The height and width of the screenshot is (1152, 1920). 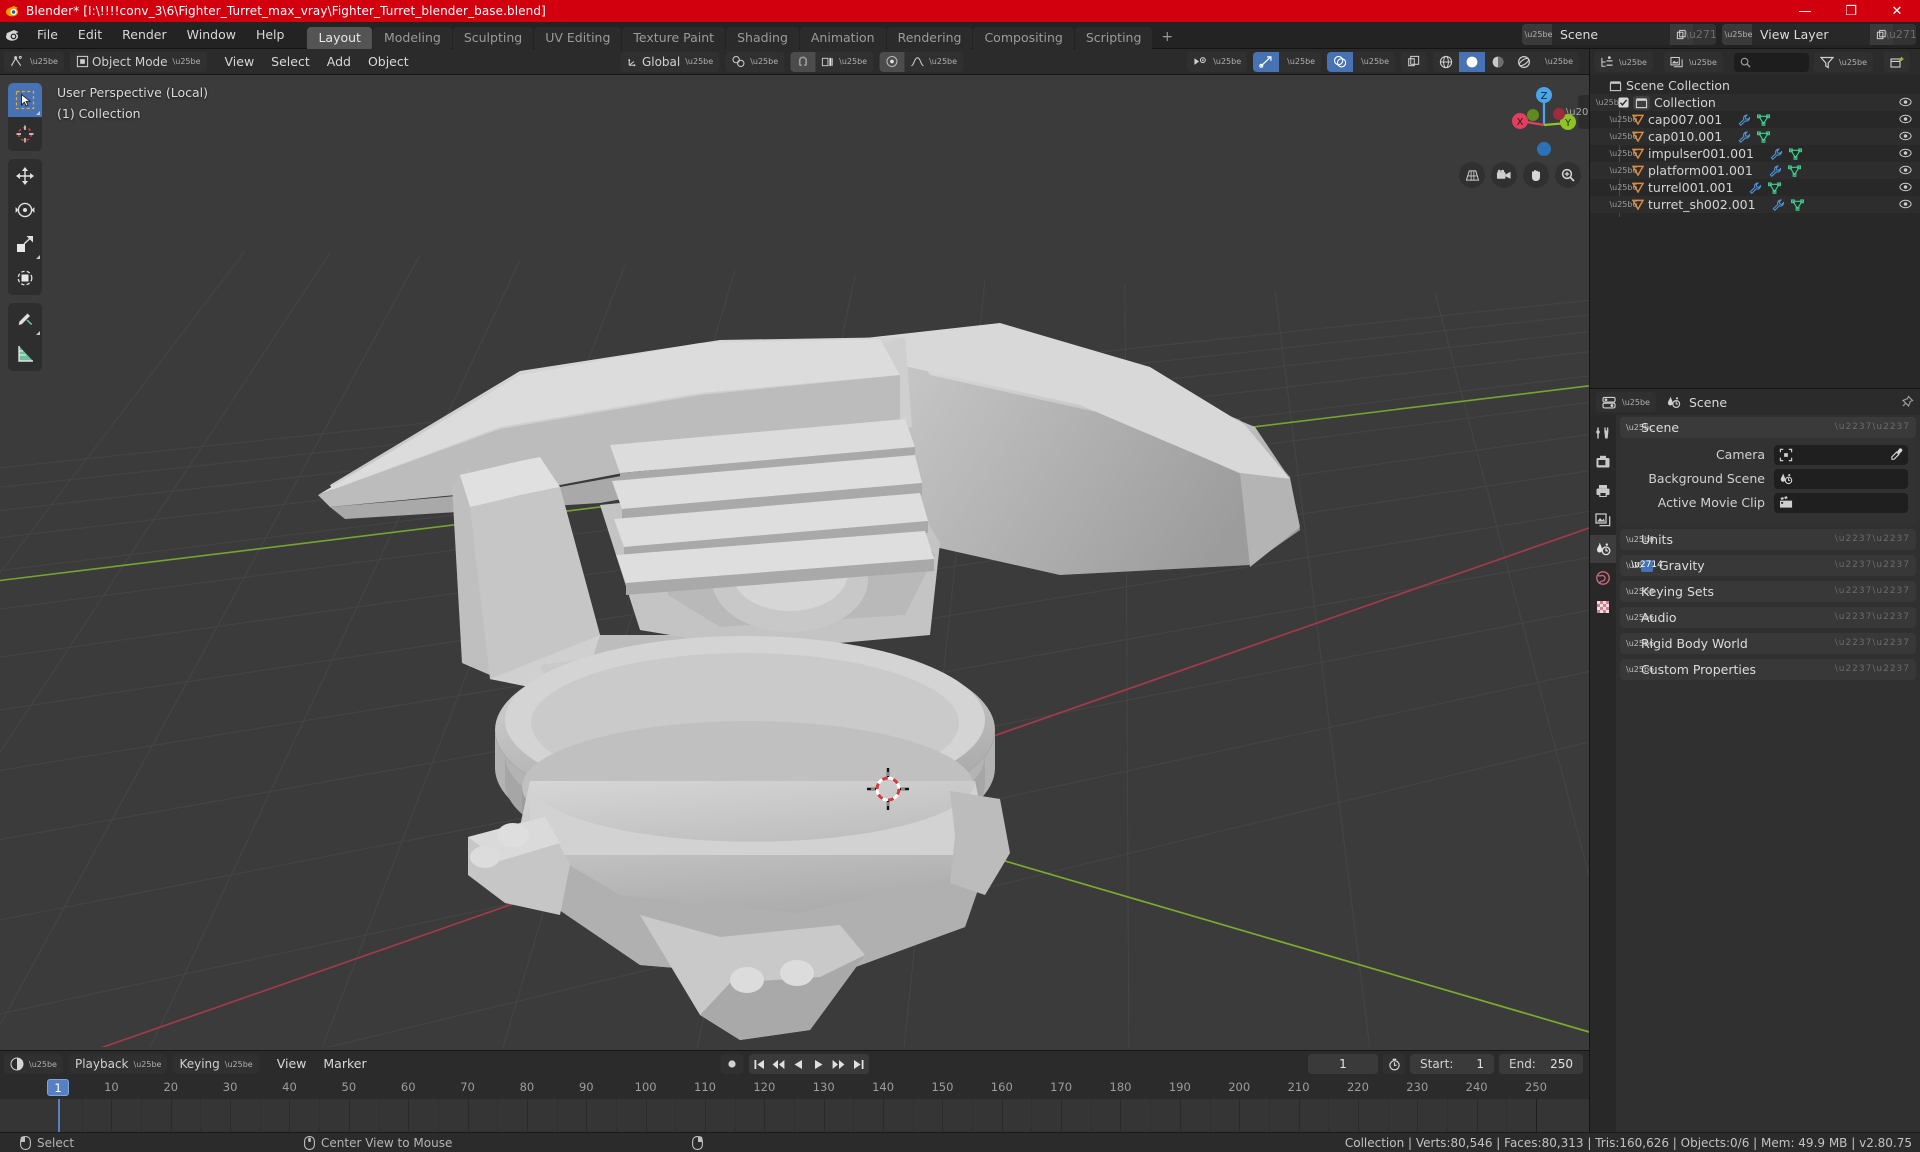 I want to click on use-preview-range-icon, so click(x=1394, y=1064).